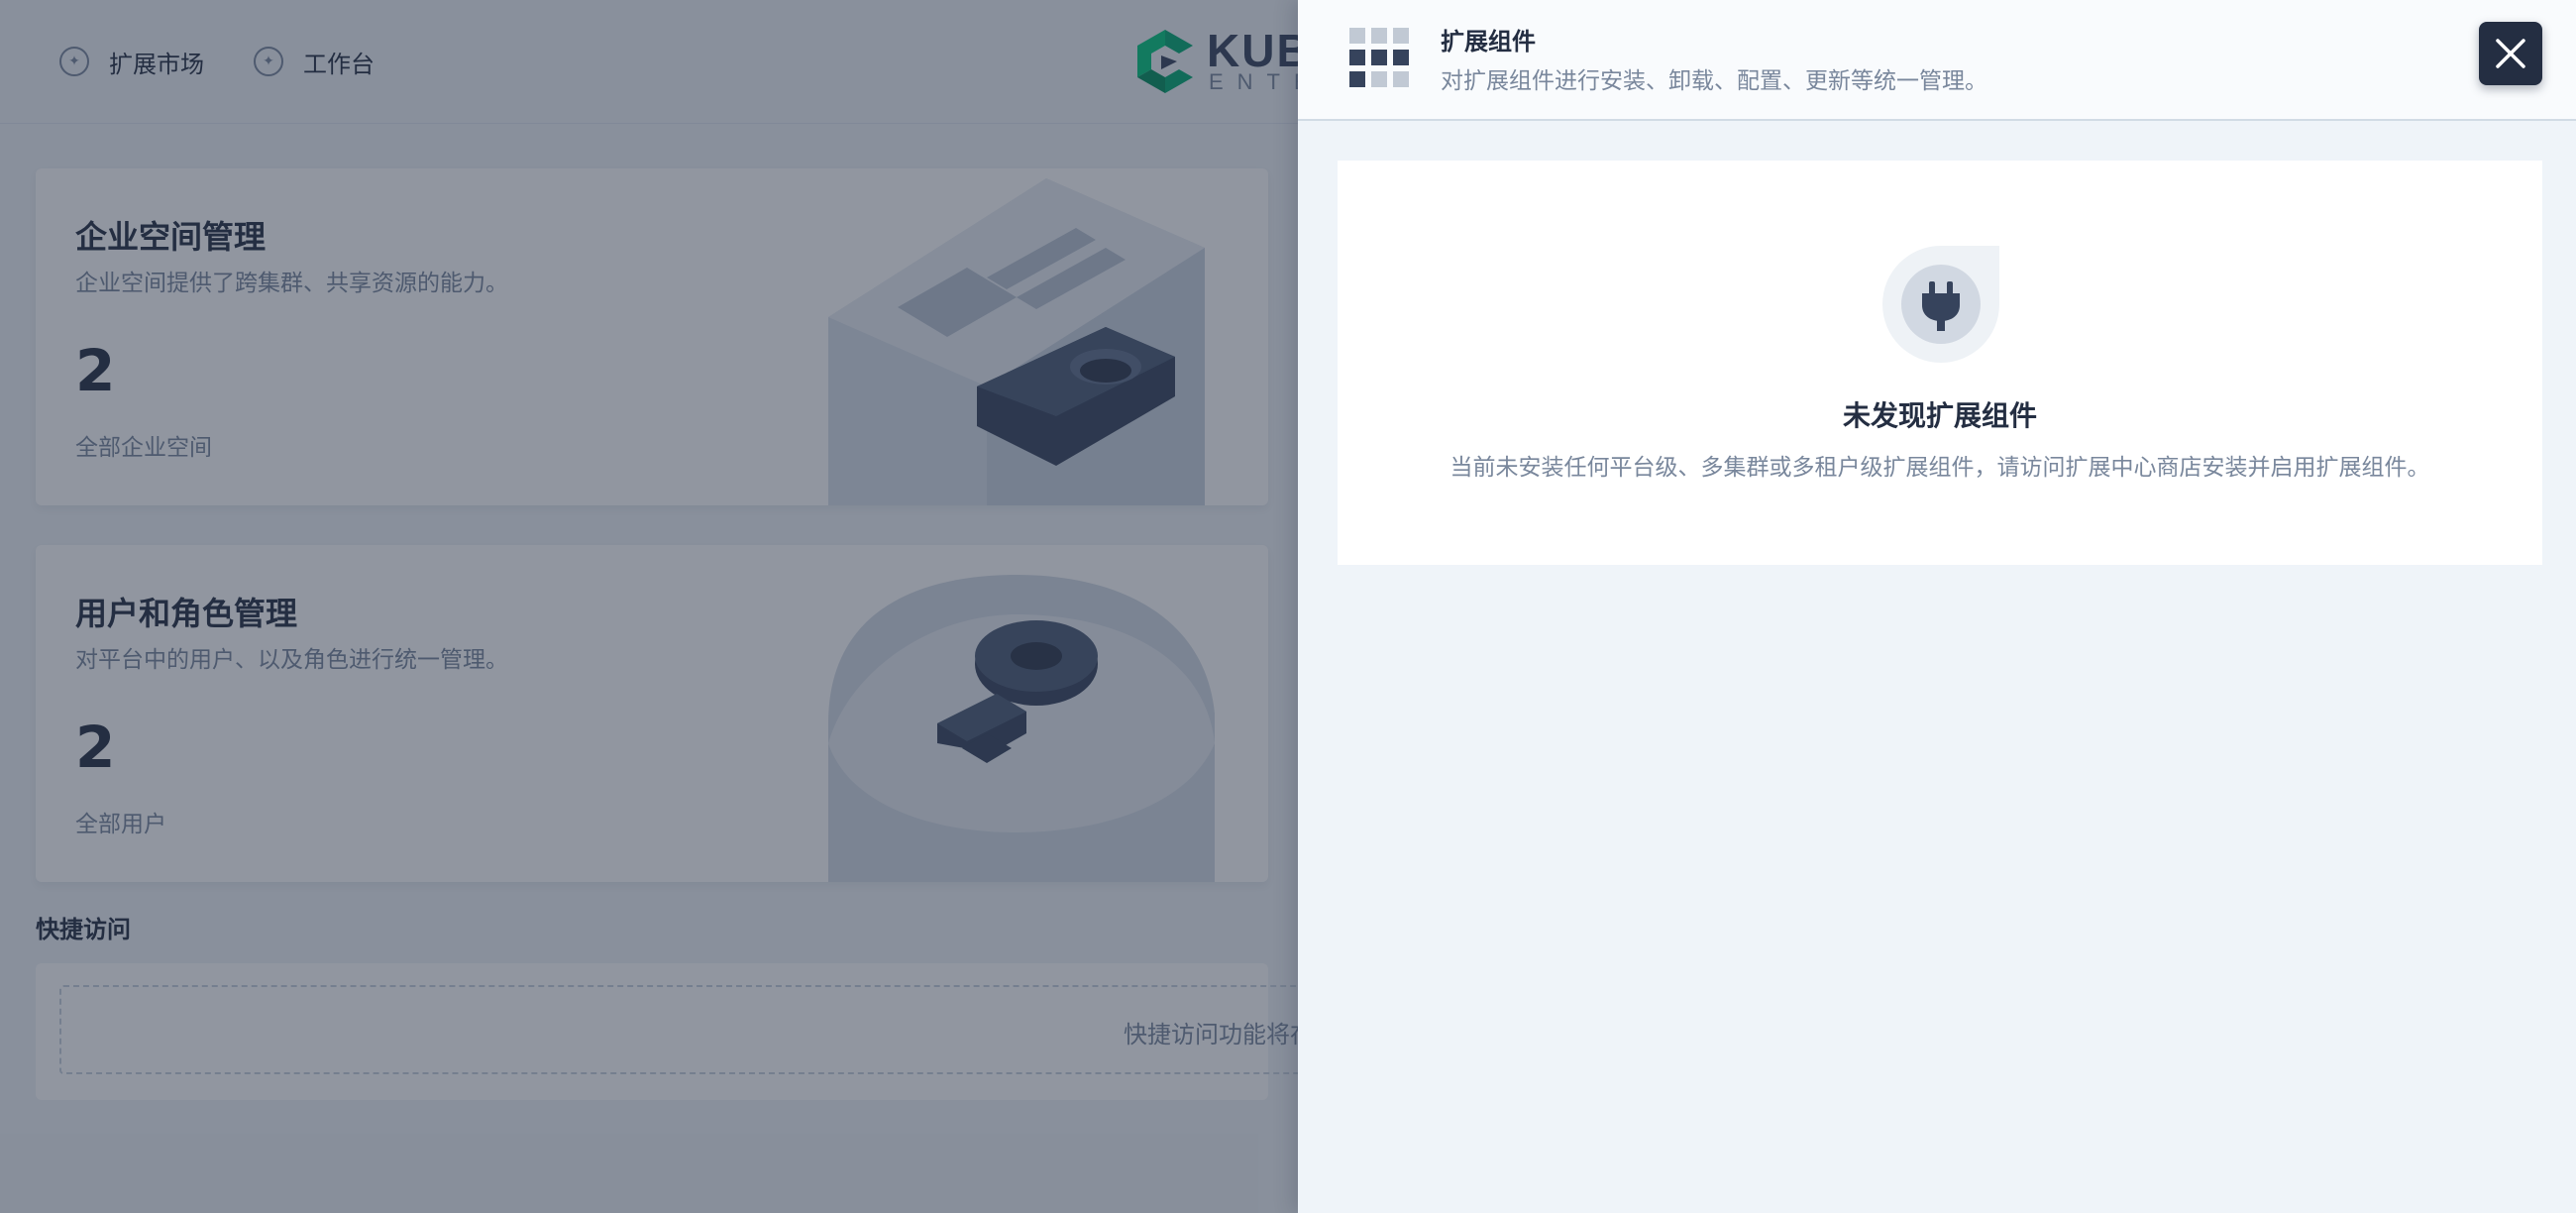 This screenshot has height=1213, width=2576. What do you see at coordinates (1937, 60) in the screenshot?
I see `drawer-header: 扩展组件 对扩展组件进行安装、卸载、配置、更新等统一管理。` at bounding box center [1937, 60].